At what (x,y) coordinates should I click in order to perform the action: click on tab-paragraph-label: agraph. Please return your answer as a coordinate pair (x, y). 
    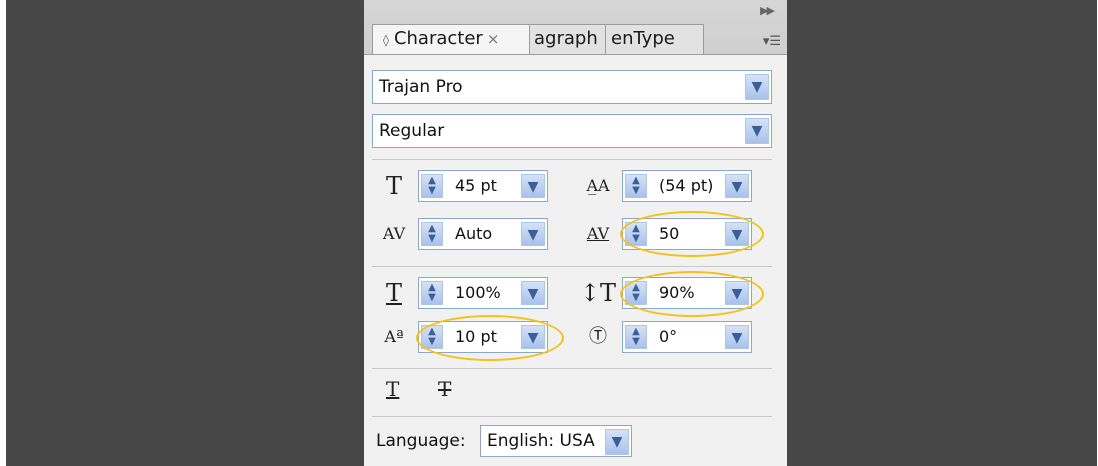
    Looking at the image, I should click on (566, 38).